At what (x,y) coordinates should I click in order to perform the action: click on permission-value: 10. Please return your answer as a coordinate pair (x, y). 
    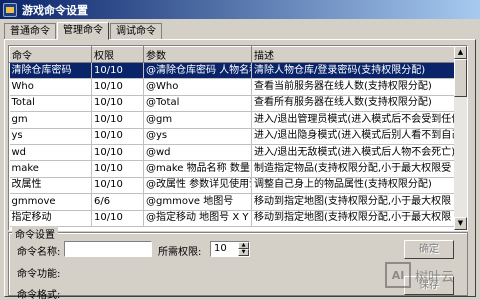
    Looking at the image, I should click on (220, 248).